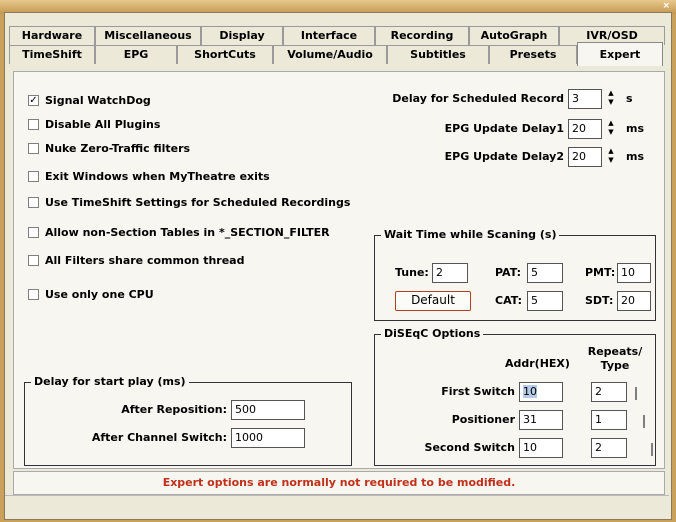  What do you see at coordinates (636, 393) in the screenshot?
I see `first-switch-type-checkbox` at bounding box center [636, 393].